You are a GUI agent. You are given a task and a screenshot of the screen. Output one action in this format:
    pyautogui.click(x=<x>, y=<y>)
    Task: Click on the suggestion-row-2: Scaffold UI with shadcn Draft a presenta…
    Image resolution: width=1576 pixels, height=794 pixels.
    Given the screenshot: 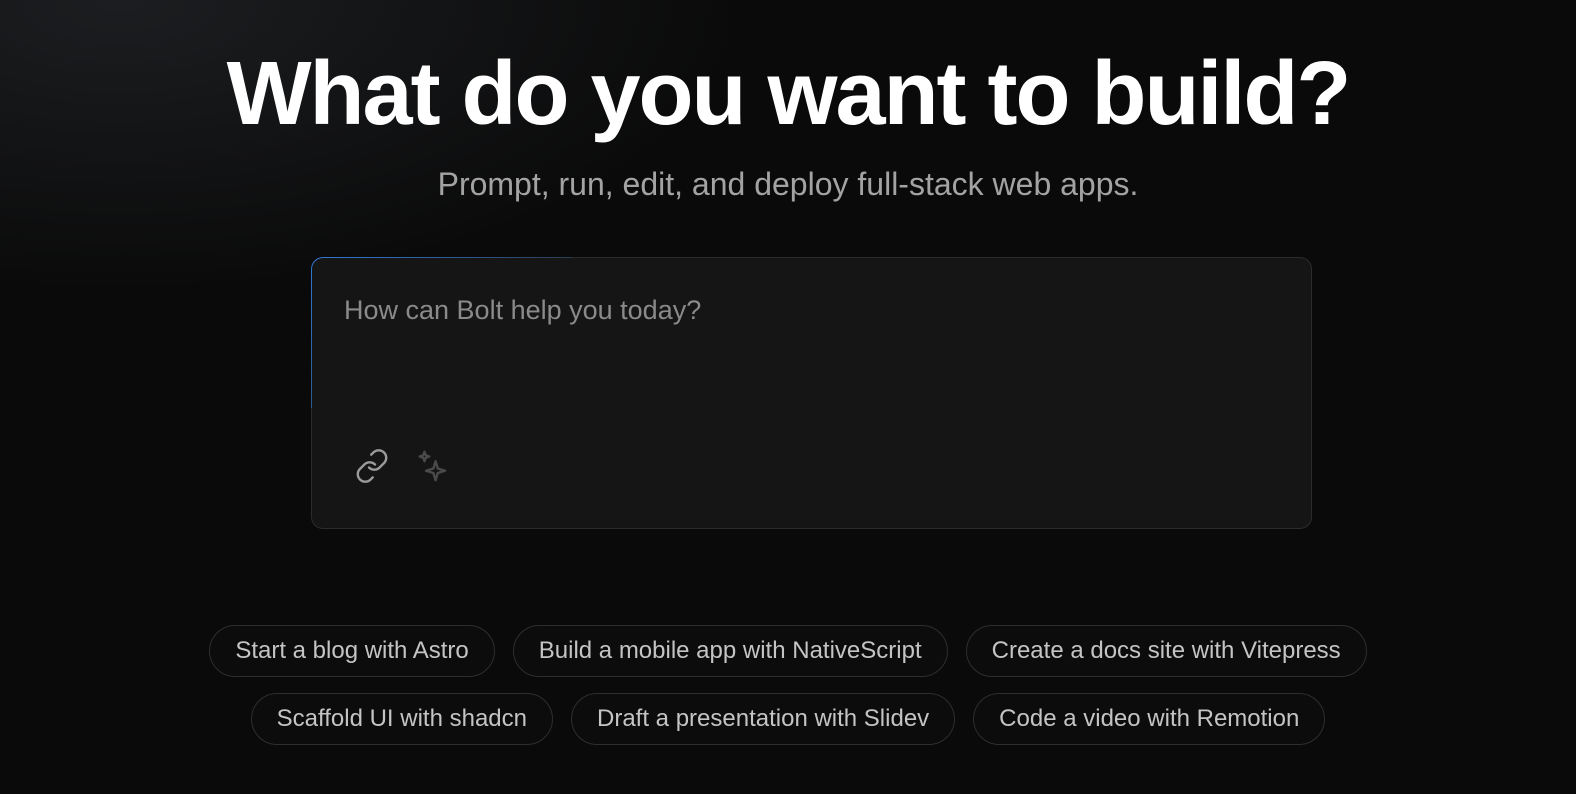 What is the action you would take?
    pyautogui.click(x=788, y=719)
    